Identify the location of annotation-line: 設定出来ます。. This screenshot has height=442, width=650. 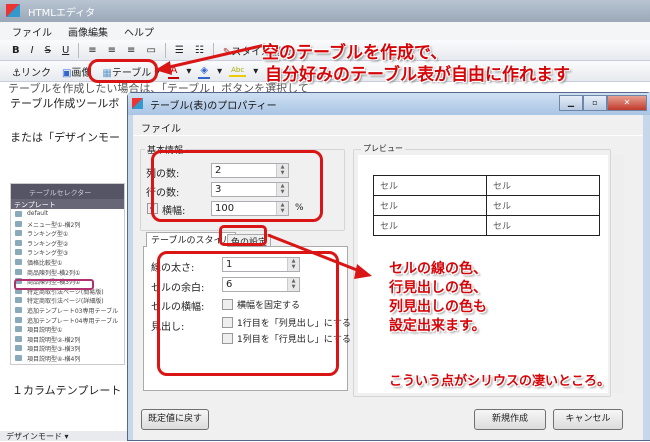
(437, 326).